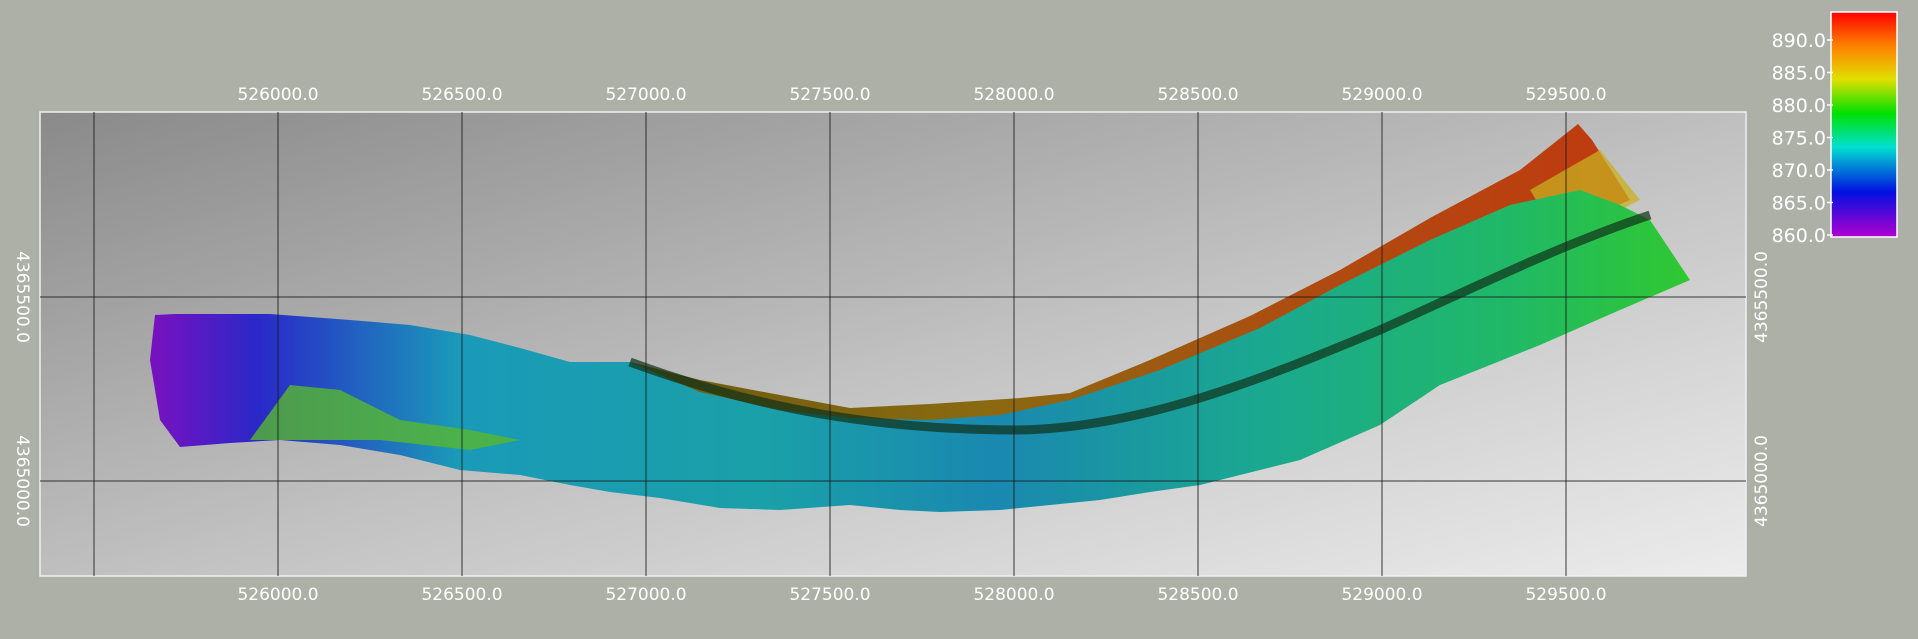 The image size is (1918, 639). I want to click on legend-color-bar, so click(1864, 124).